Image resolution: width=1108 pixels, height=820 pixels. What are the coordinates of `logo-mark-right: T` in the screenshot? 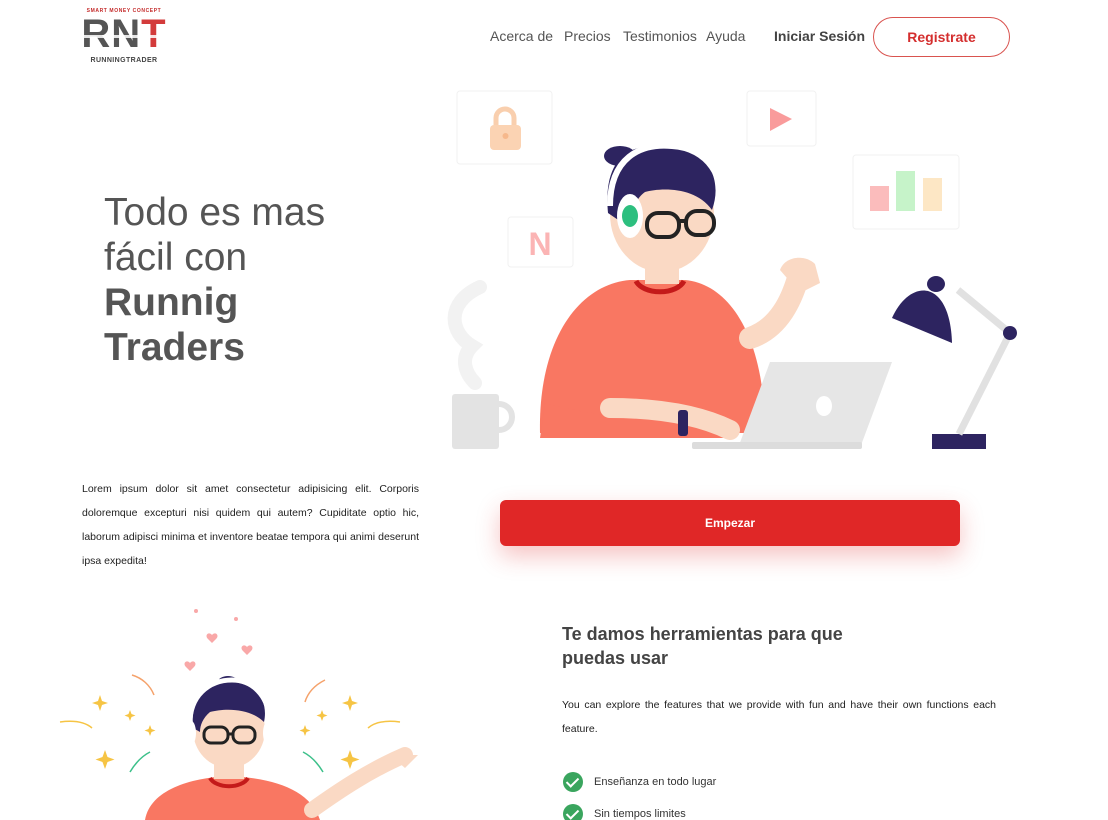 It's located at (154, 34).